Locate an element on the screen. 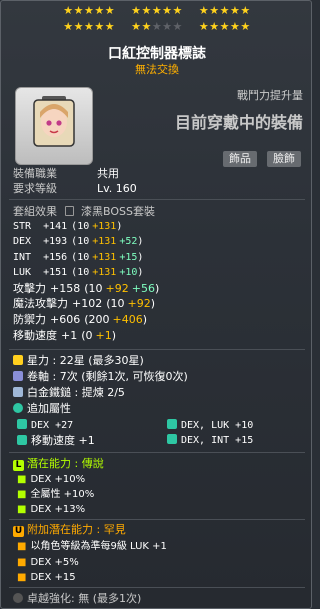  stat-total: +151 is located at coordinates (55, 272).